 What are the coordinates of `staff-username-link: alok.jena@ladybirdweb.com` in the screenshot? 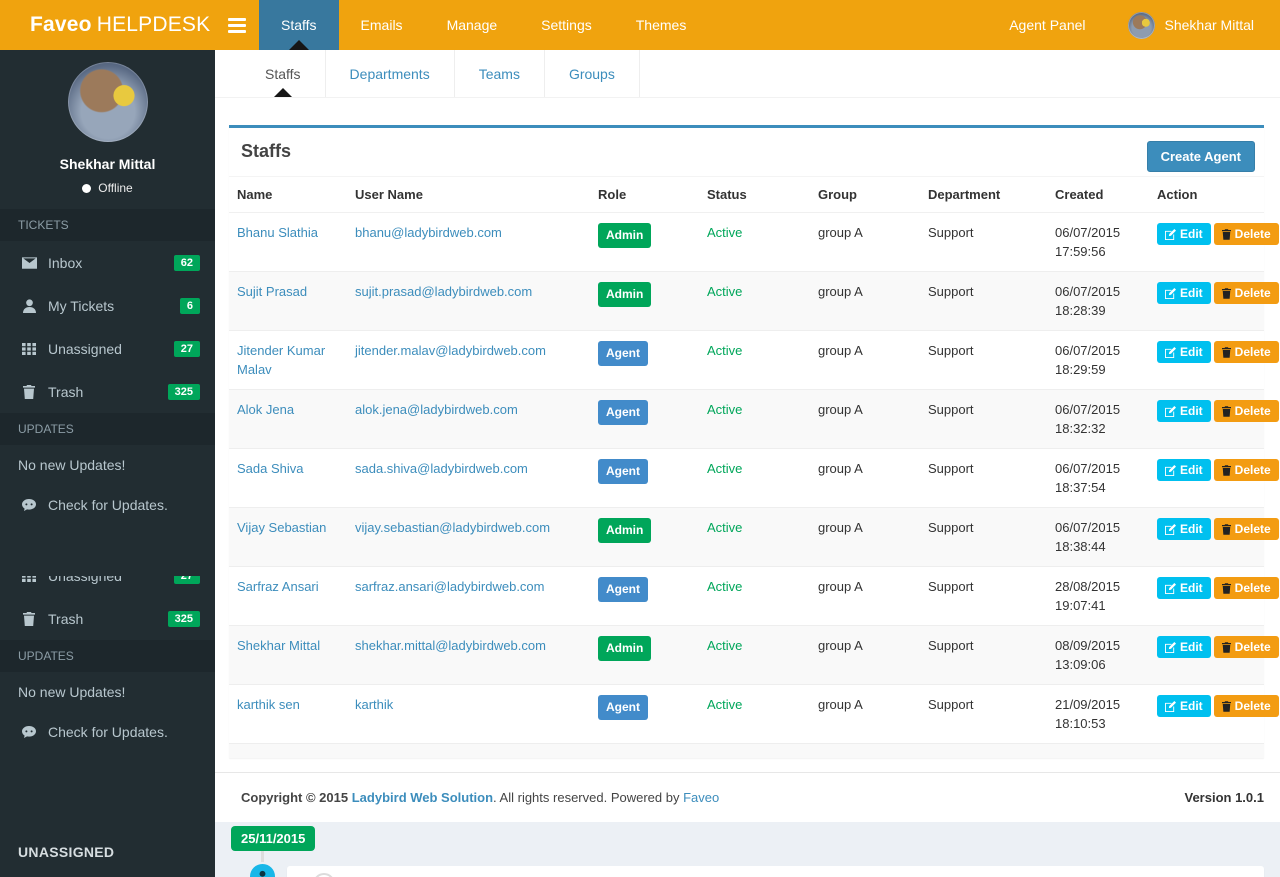 It's located at (436, 409).